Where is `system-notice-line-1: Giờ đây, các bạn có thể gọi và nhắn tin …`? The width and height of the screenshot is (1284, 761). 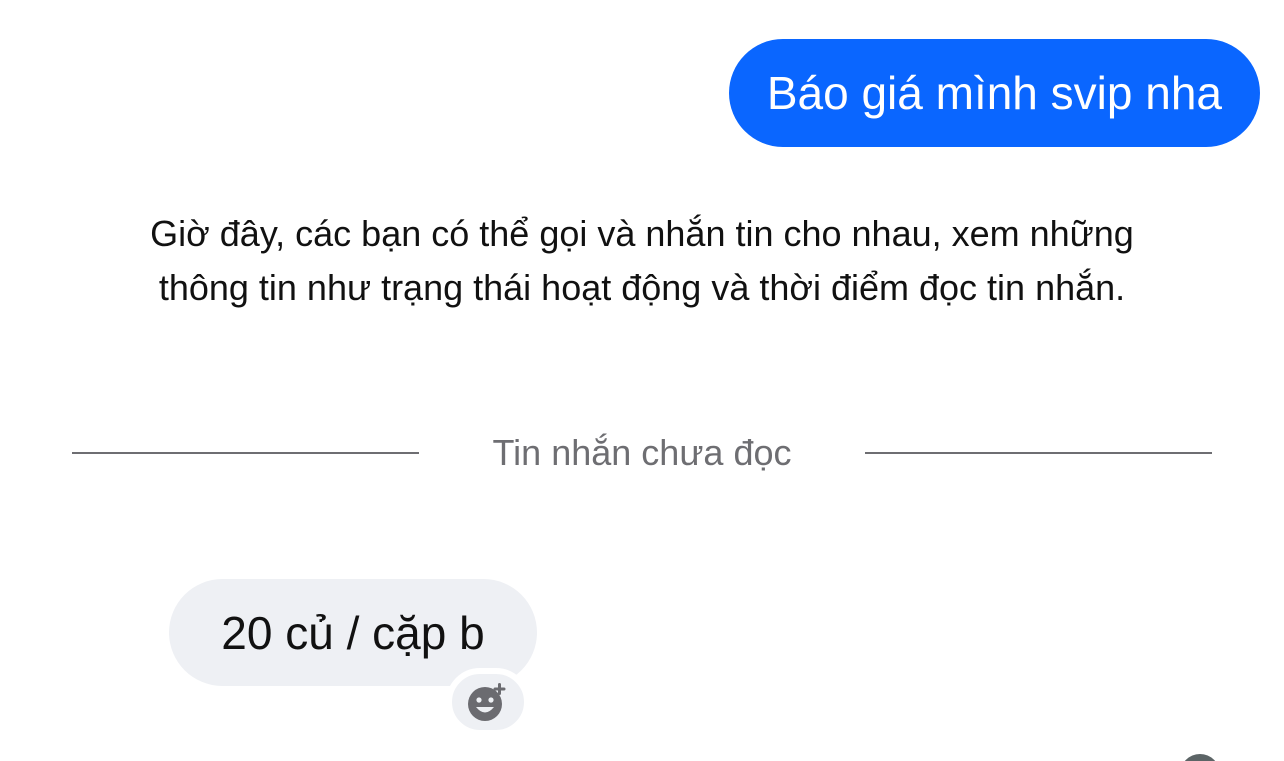
system-notice-line-1: Giờ đây, các bạn có thể gọi và nhắn tin … is located at coordinates (642, 233).